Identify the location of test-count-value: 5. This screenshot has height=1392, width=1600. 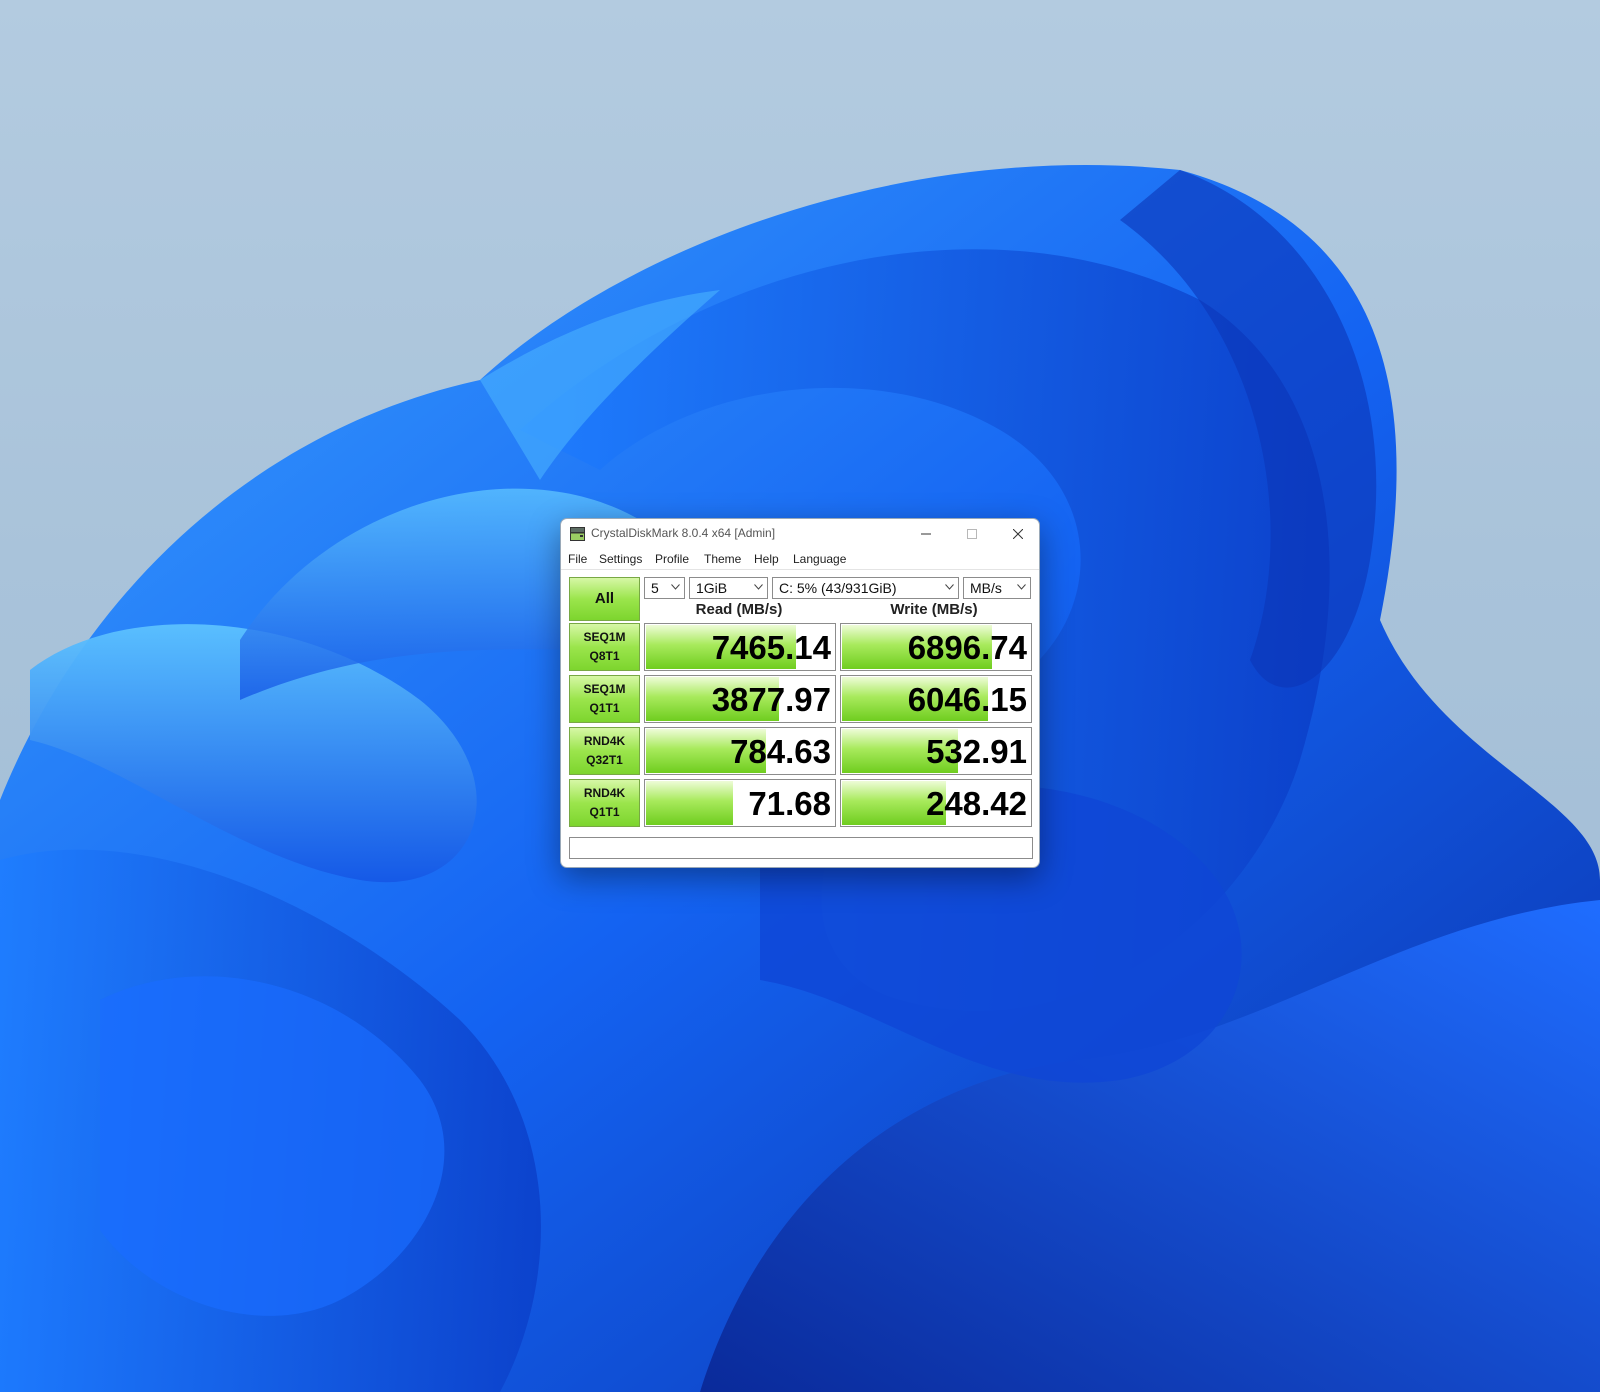
(655, 588).